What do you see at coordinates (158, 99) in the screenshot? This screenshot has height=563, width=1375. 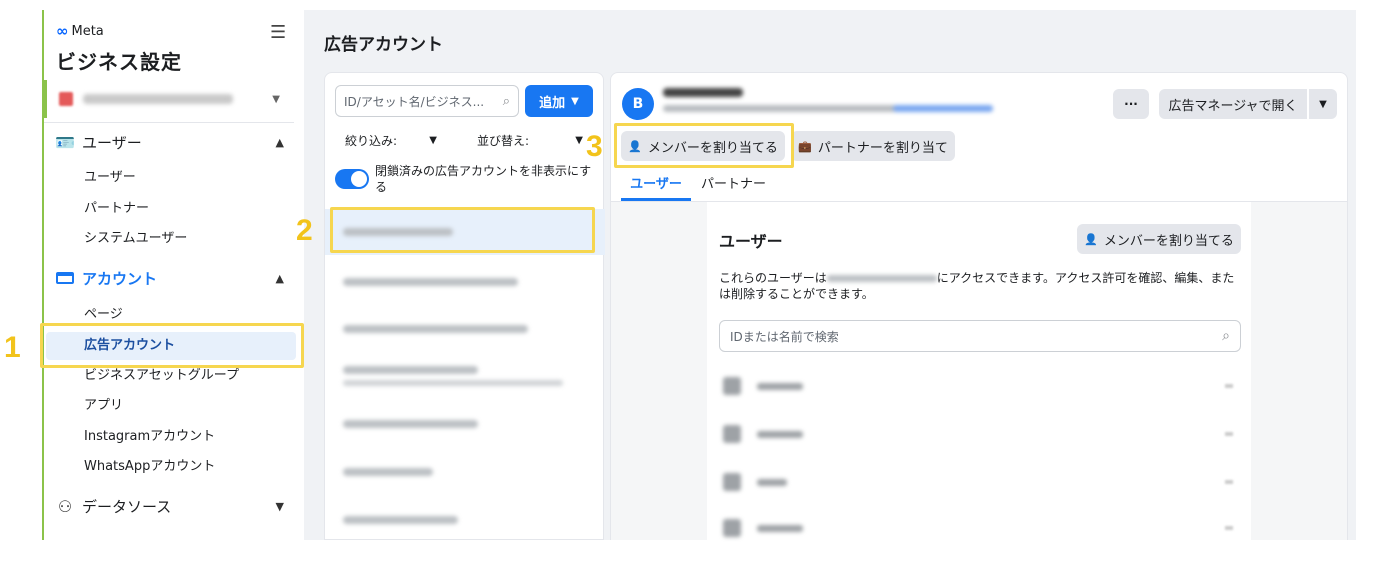 I see `business-name-redacted` at bounding box center [158, 99].